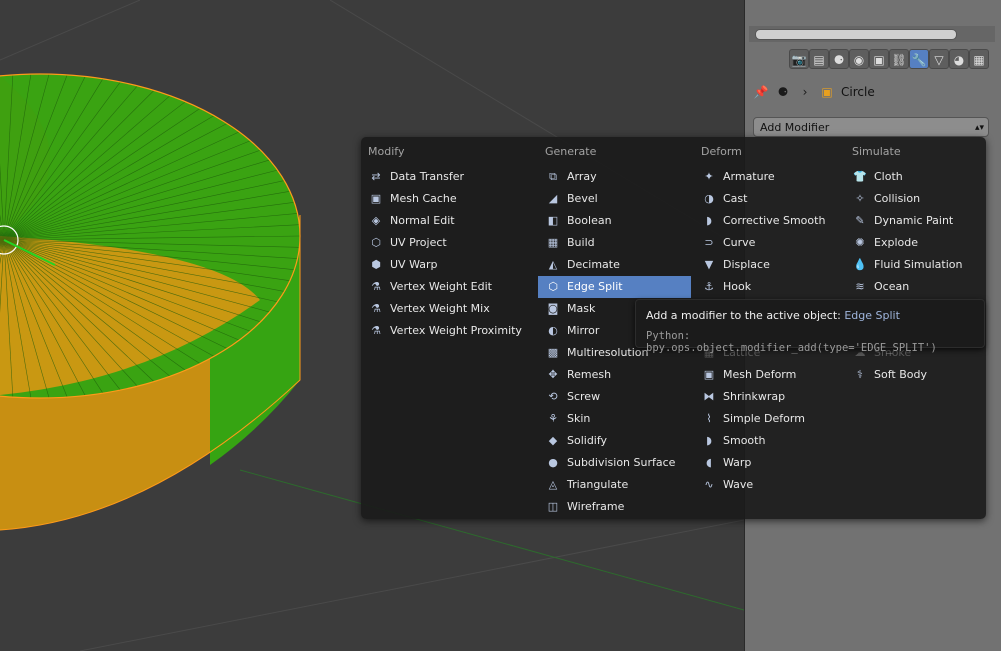  I want to click on menu-item: ▦ Build, so click(614, 243).